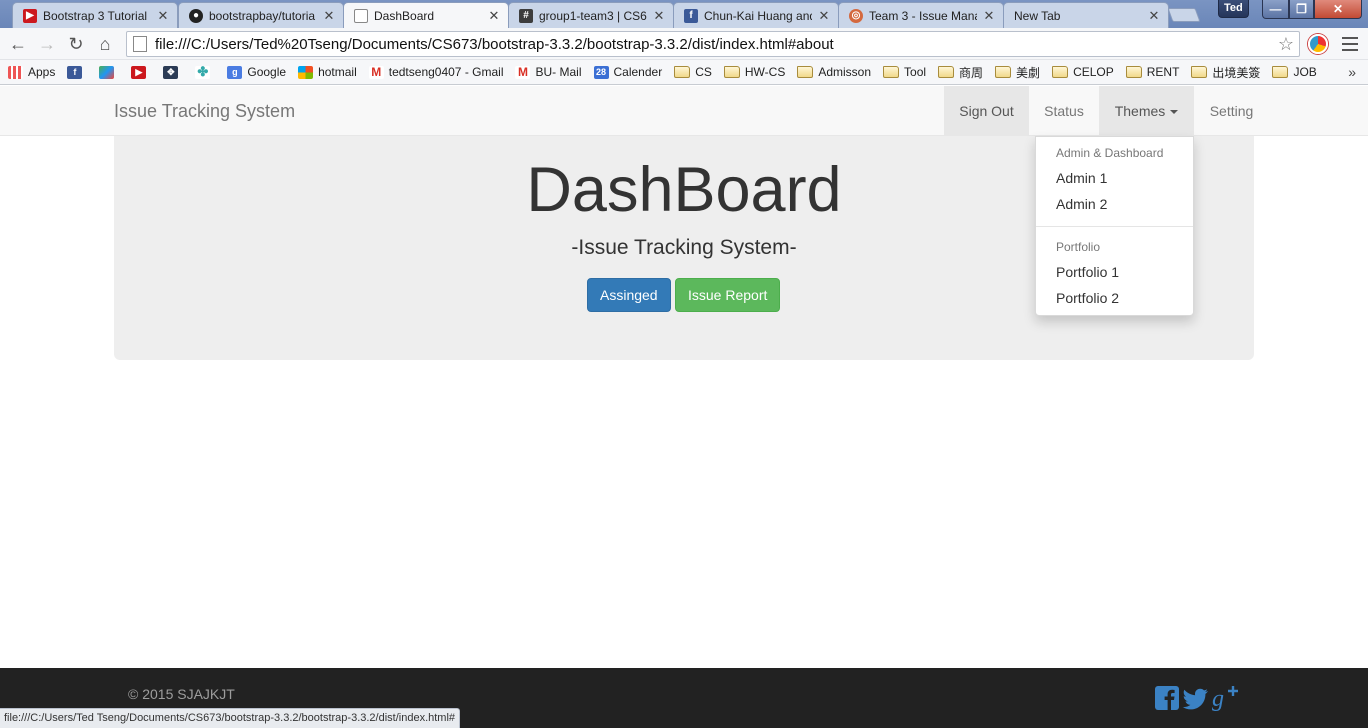  Describe the element at coordinates (435, 72) in the screenshot. I see `bookmark-gmail: M tedtseng0407 - Gmail` at that location.